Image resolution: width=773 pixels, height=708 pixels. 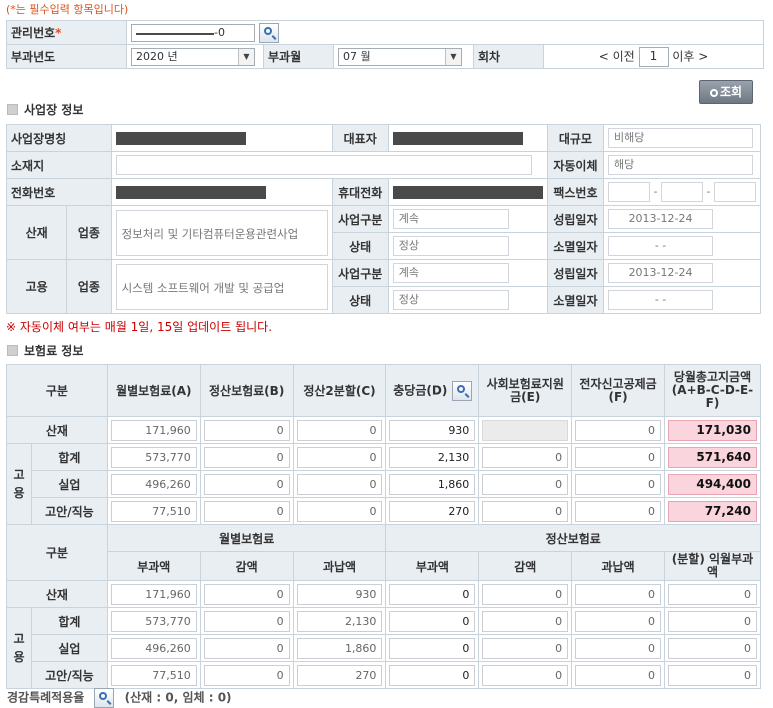 I want to click on reduction-search-icon, so click(x=104, y=698).